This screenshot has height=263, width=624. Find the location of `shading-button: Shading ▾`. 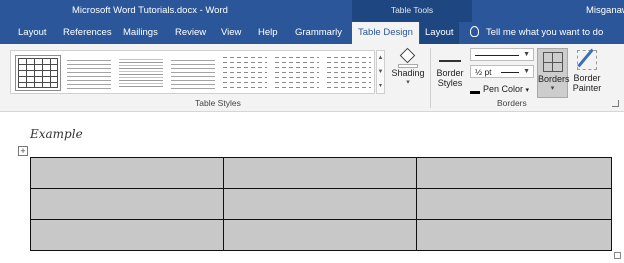

shading-button: Shading ▾ is located at coordinates (408, 71).